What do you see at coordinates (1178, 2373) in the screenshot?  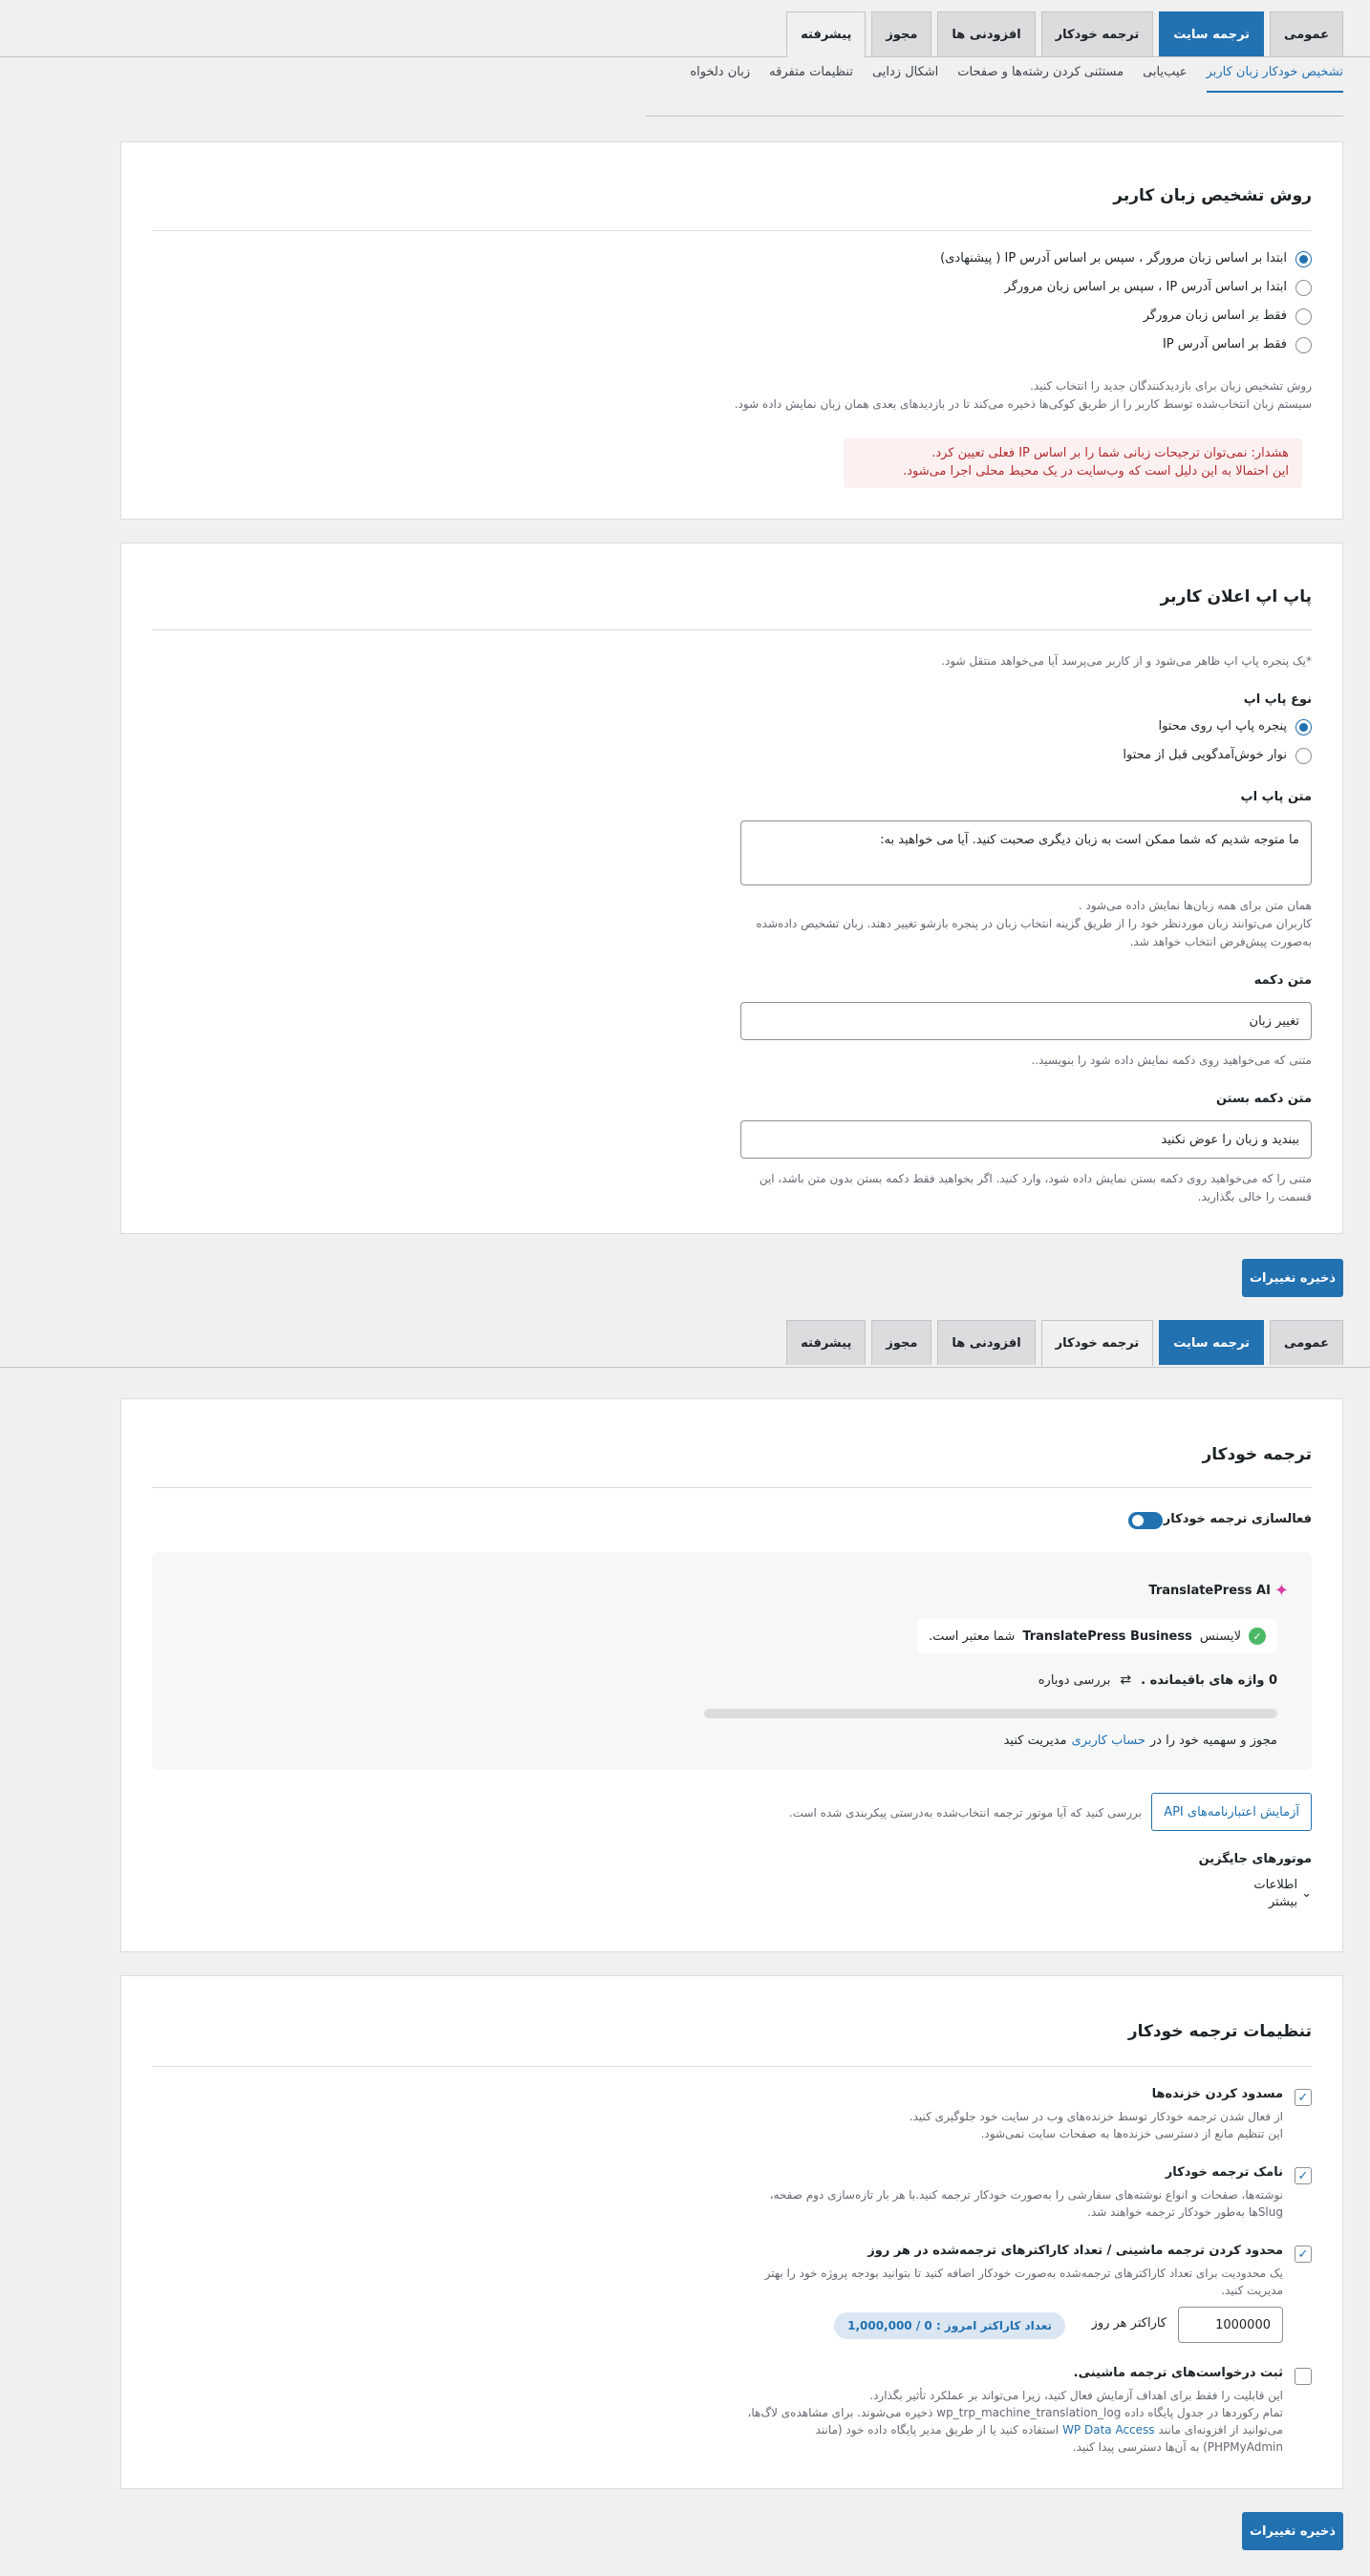 I see `log-requests-title: ثبت درخواست‌های ترجمه ماشینی.` at bounding box center [1178, 2373].